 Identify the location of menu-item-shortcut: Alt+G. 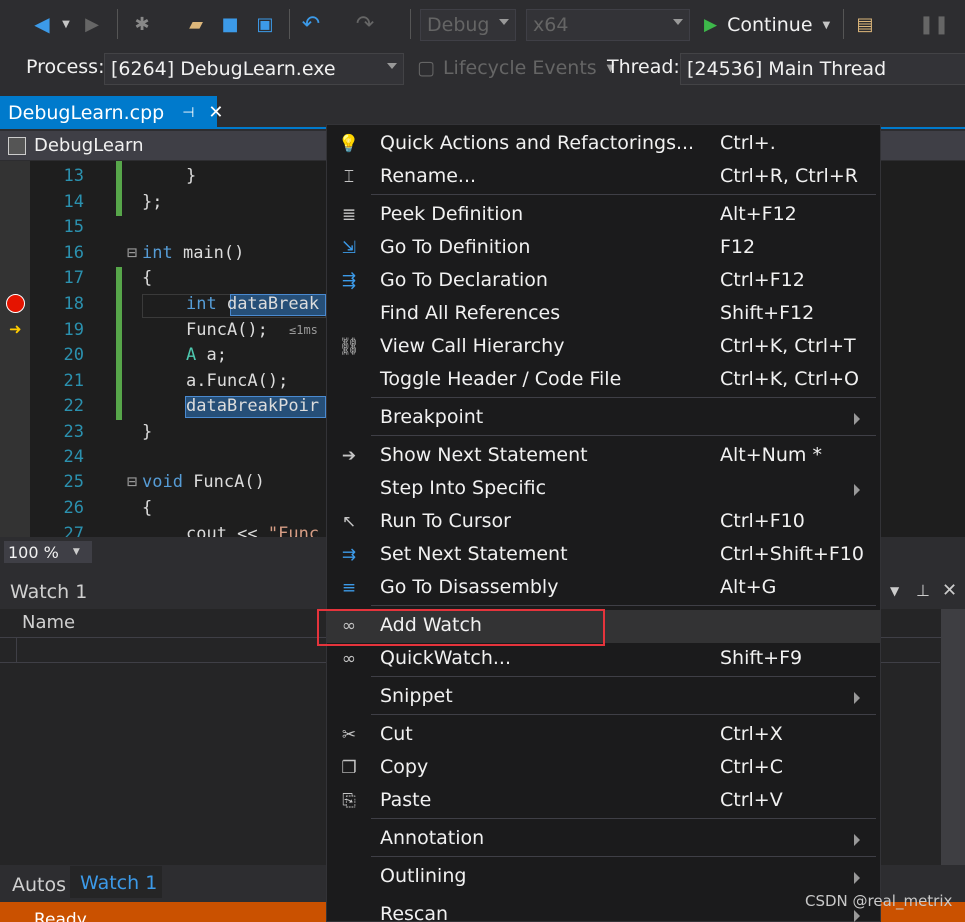
(748, 587).